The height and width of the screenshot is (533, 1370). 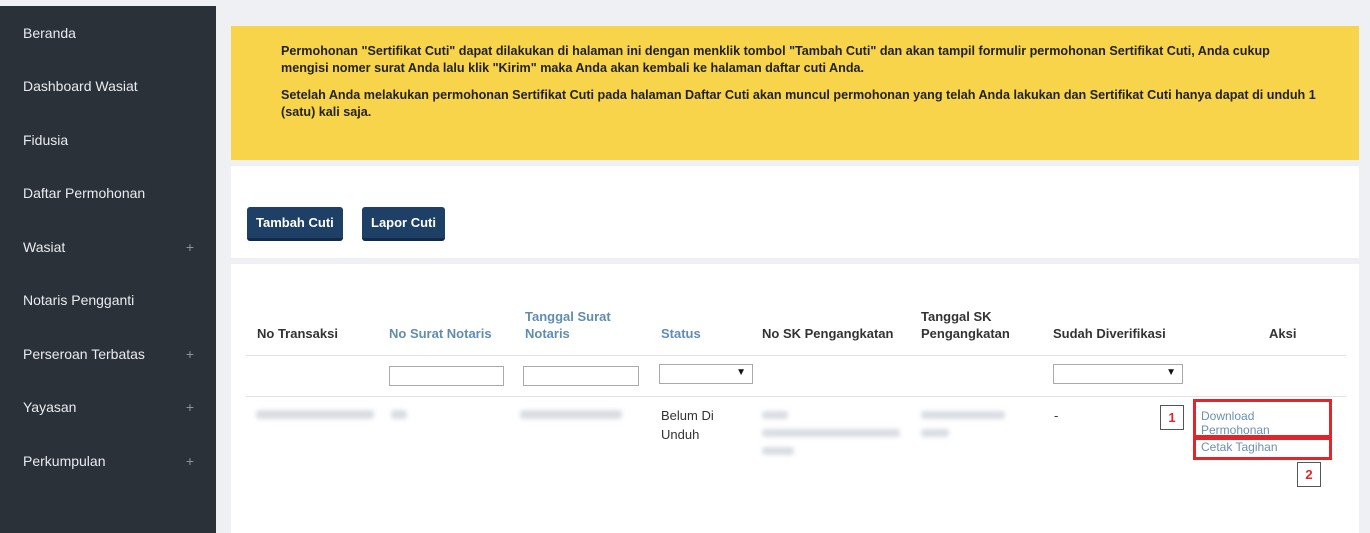 I want to click on sidebar-item-notaris-pengganti: Notaris Pengganti, so click(x=108, y=301).